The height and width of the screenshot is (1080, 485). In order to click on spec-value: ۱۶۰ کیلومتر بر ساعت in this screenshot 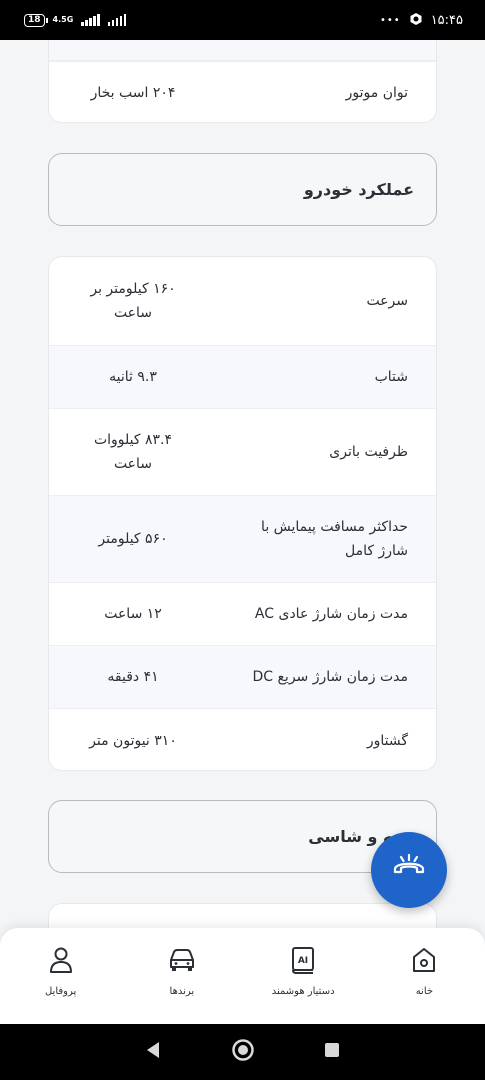, I will do `click(133, 301)`.